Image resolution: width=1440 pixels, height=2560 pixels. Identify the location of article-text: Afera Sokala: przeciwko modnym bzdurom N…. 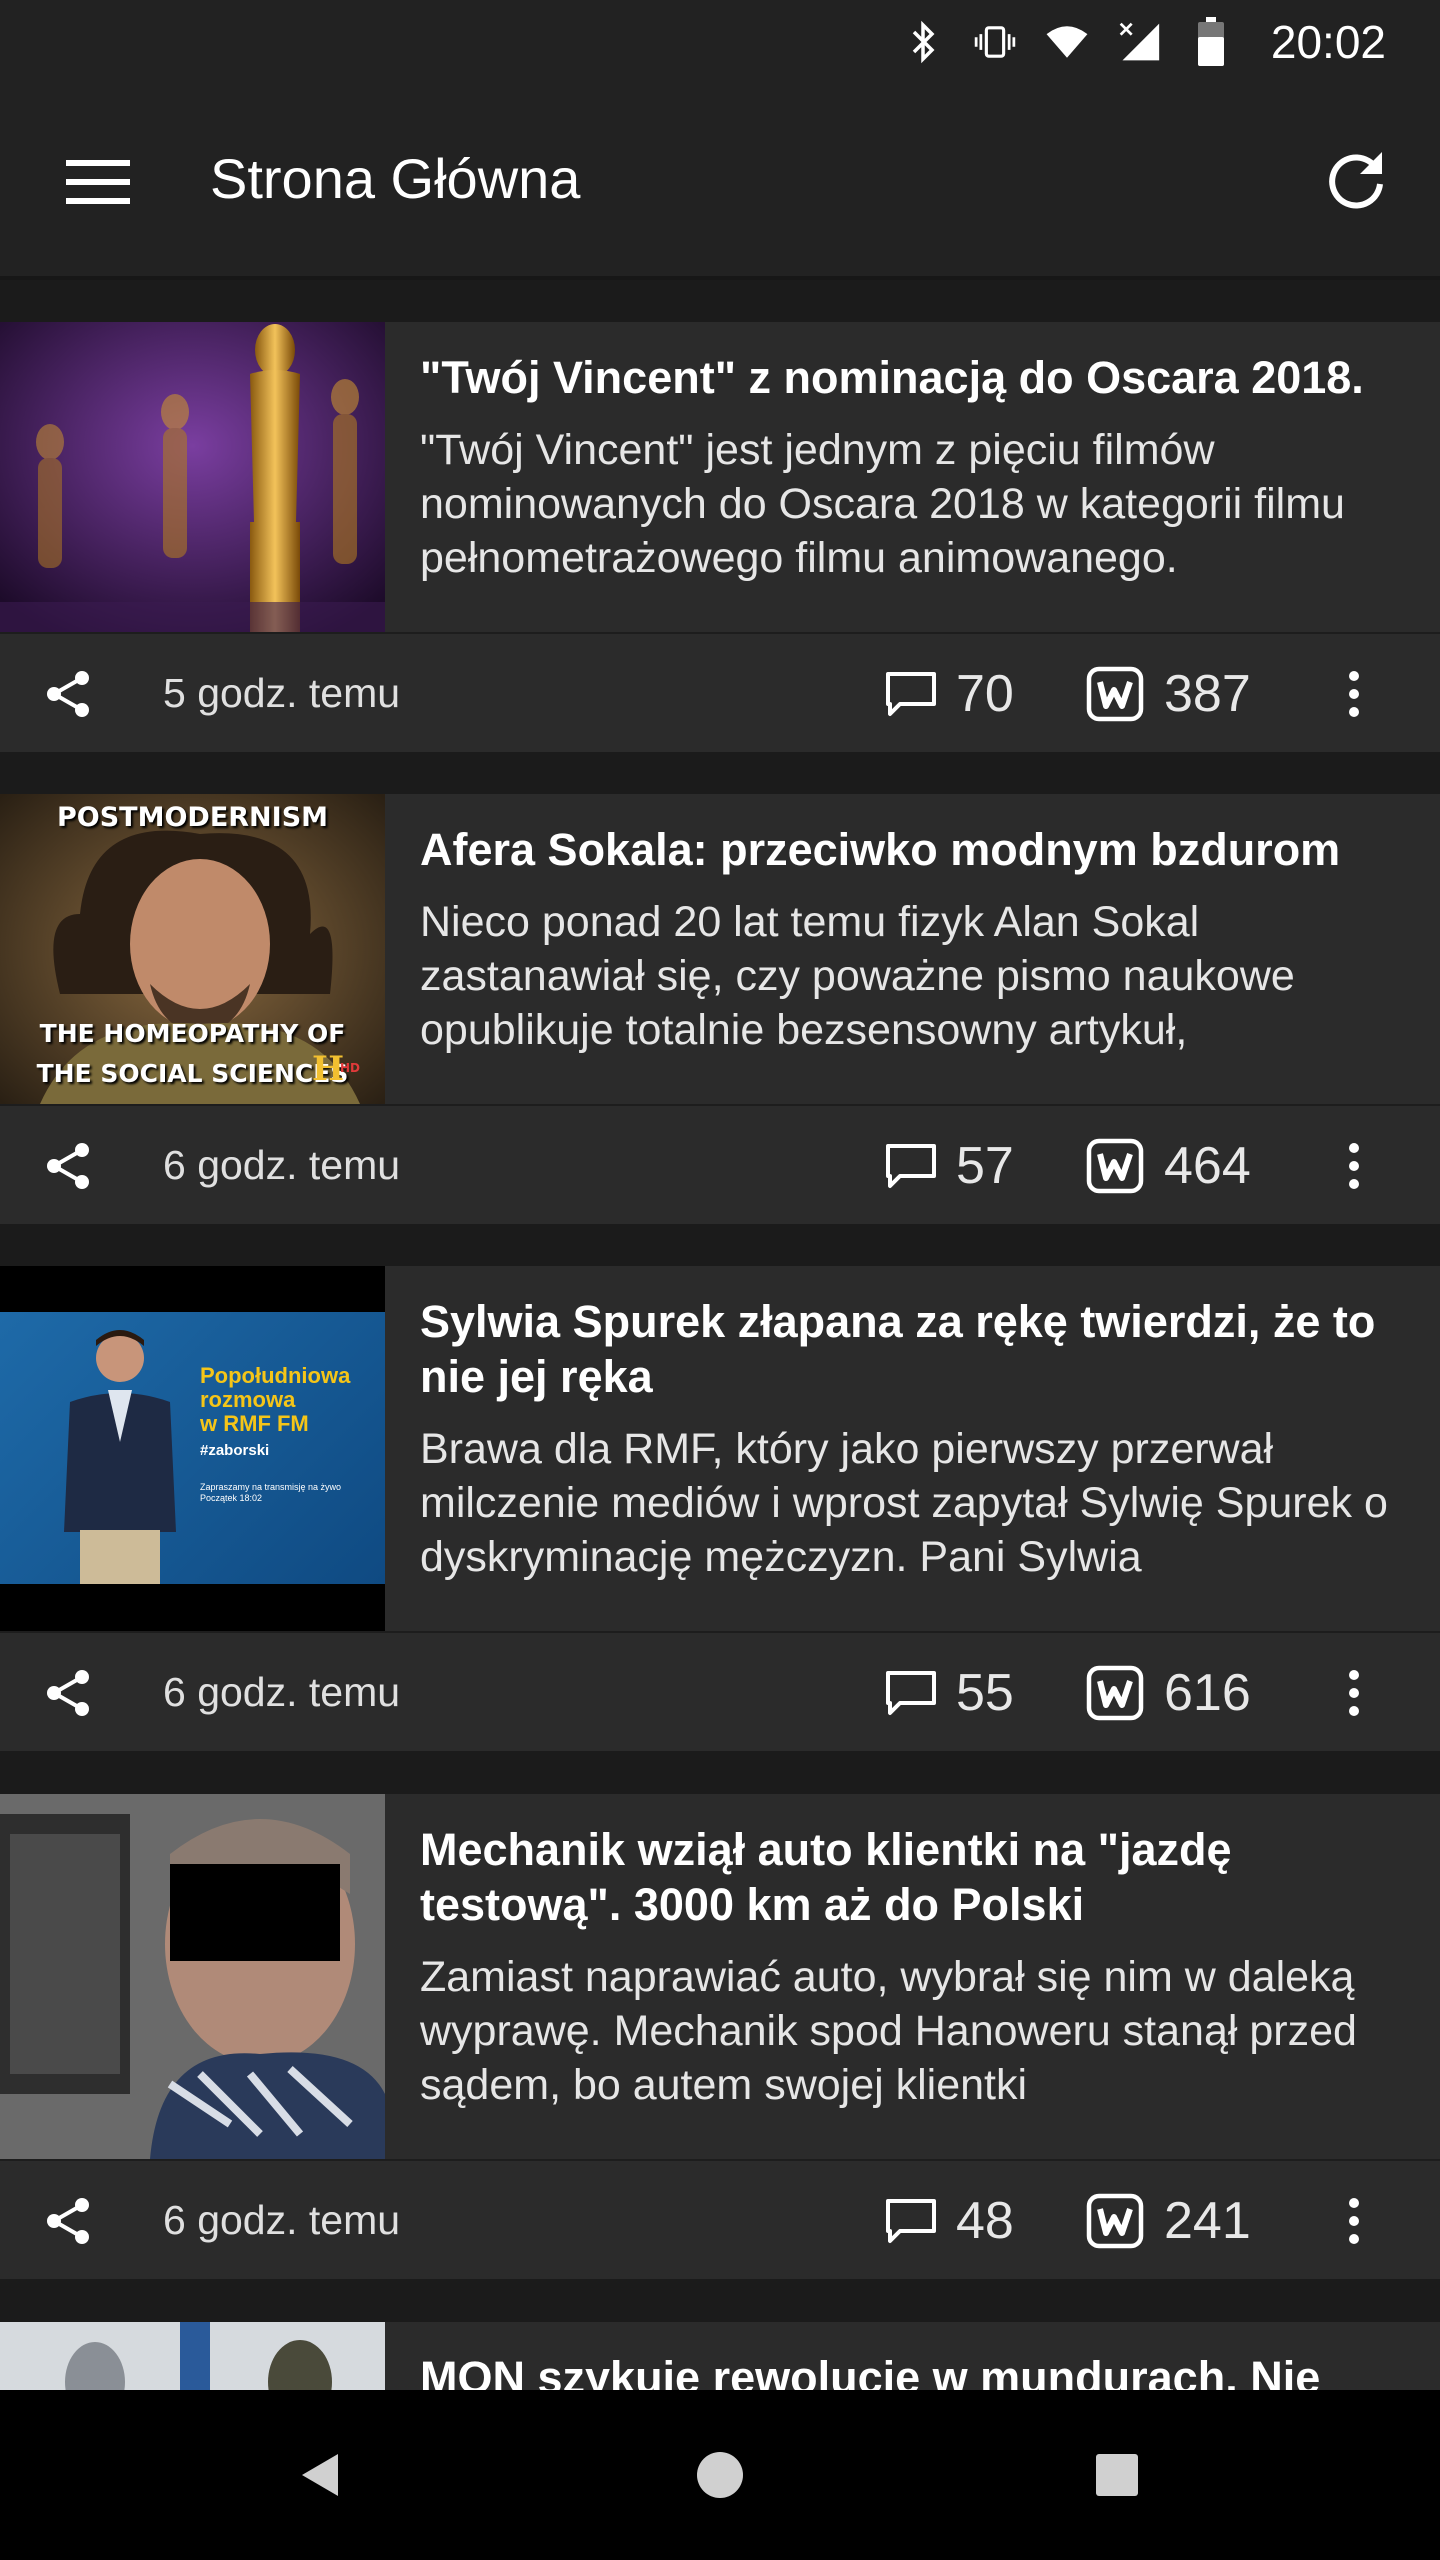
(915, 939).